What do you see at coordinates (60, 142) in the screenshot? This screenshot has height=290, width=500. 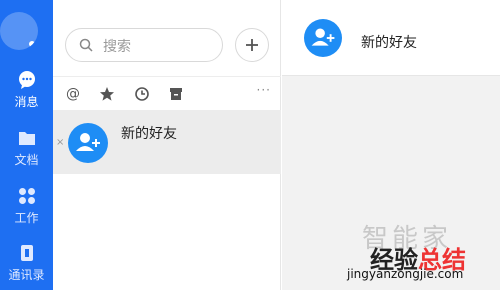 I see `close-icon: ×` at bounding box center [60, 142].